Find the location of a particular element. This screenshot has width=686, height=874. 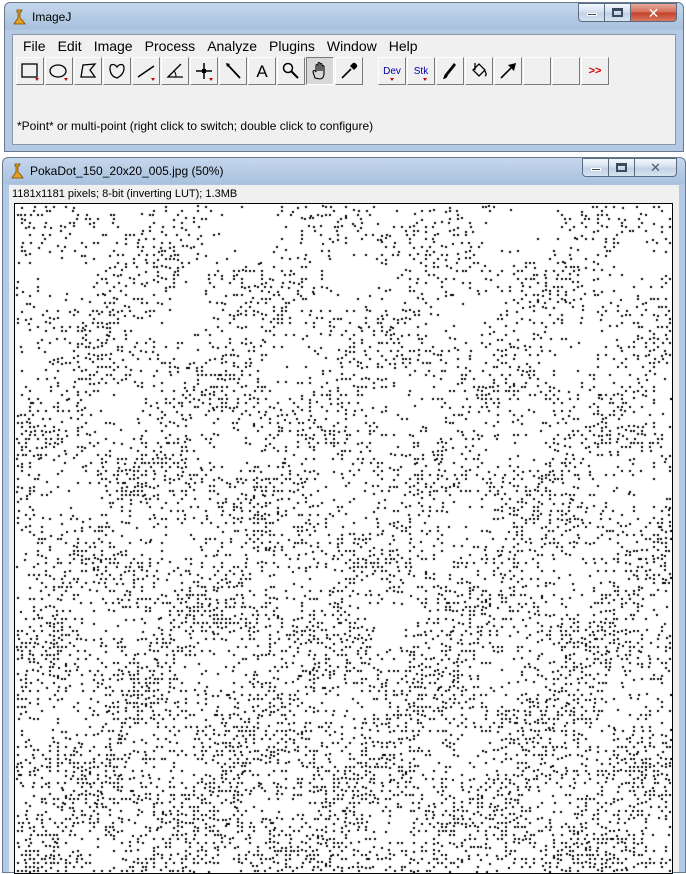

dropper-icon is located at coordinates (349, 70).